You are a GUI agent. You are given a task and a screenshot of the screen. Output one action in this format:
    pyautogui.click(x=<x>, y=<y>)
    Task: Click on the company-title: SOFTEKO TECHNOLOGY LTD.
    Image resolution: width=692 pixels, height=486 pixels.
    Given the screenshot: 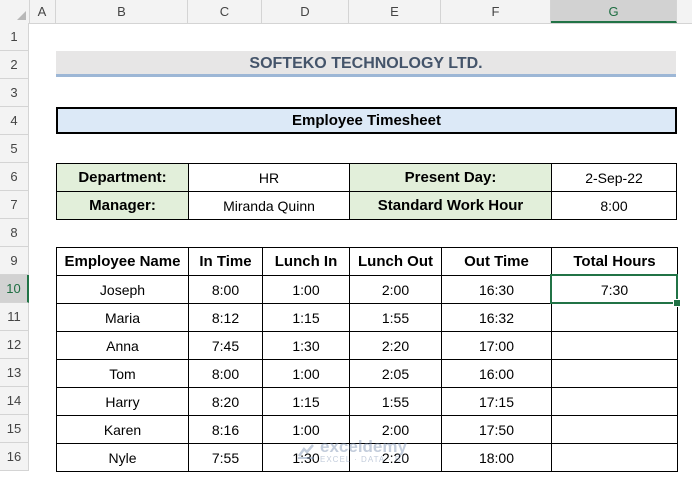 What is the action you would take?
    pyautogui.click(x=366, y=64)
    